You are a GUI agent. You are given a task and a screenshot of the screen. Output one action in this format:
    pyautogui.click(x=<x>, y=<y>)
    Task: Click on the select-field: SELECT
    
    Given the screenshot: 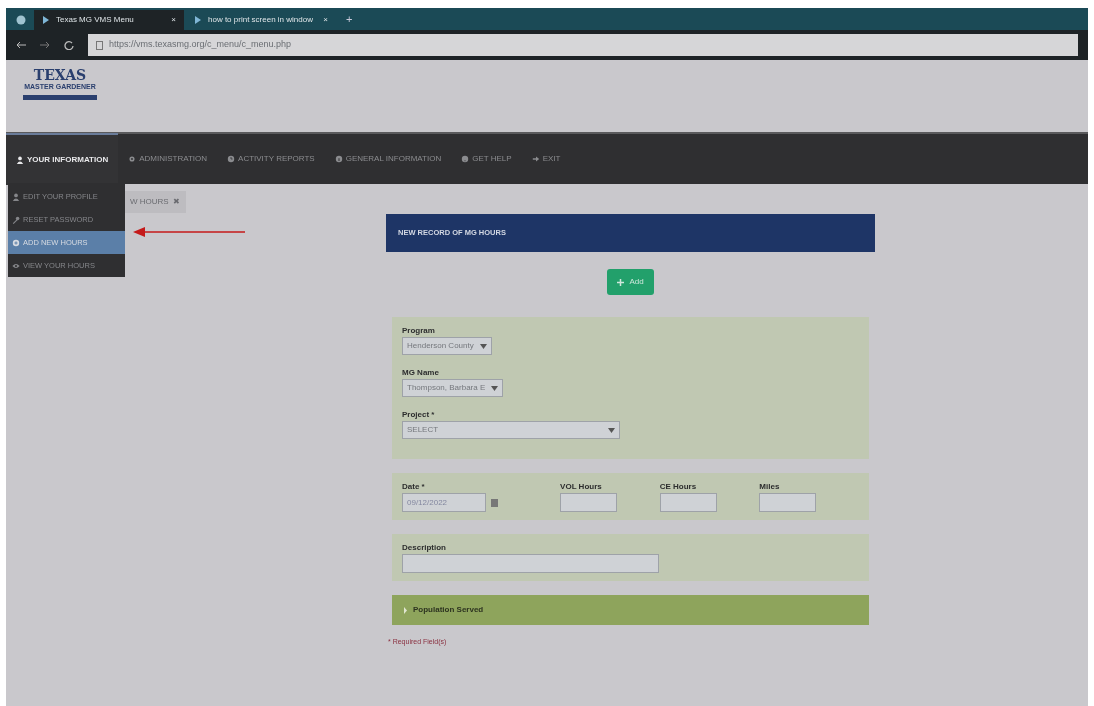 What is the action you would take?
    pyautogui.click(x=511, y=430)
    